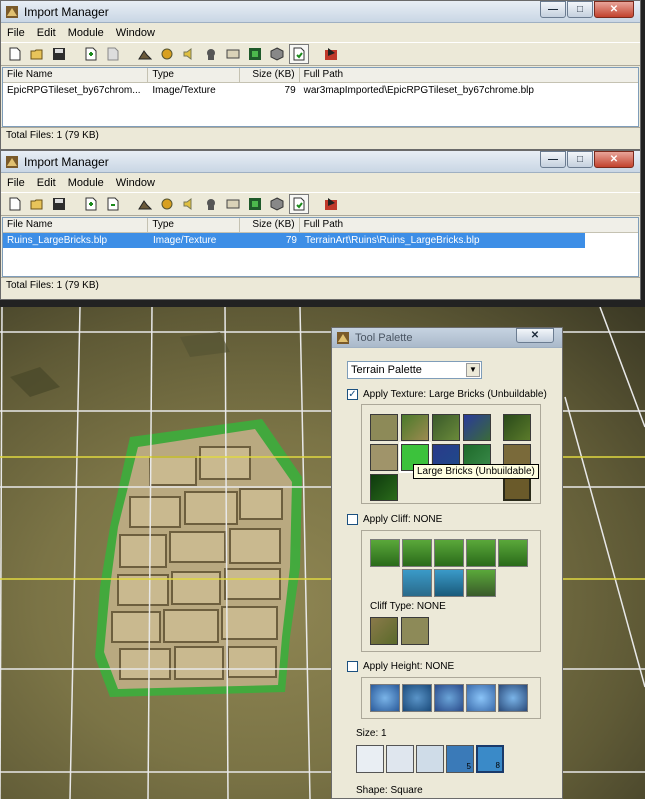  What do you see at coordinates (415, 631) in the screenshot?
I see `cliff-type-grass` at bounding box center [415, 631].